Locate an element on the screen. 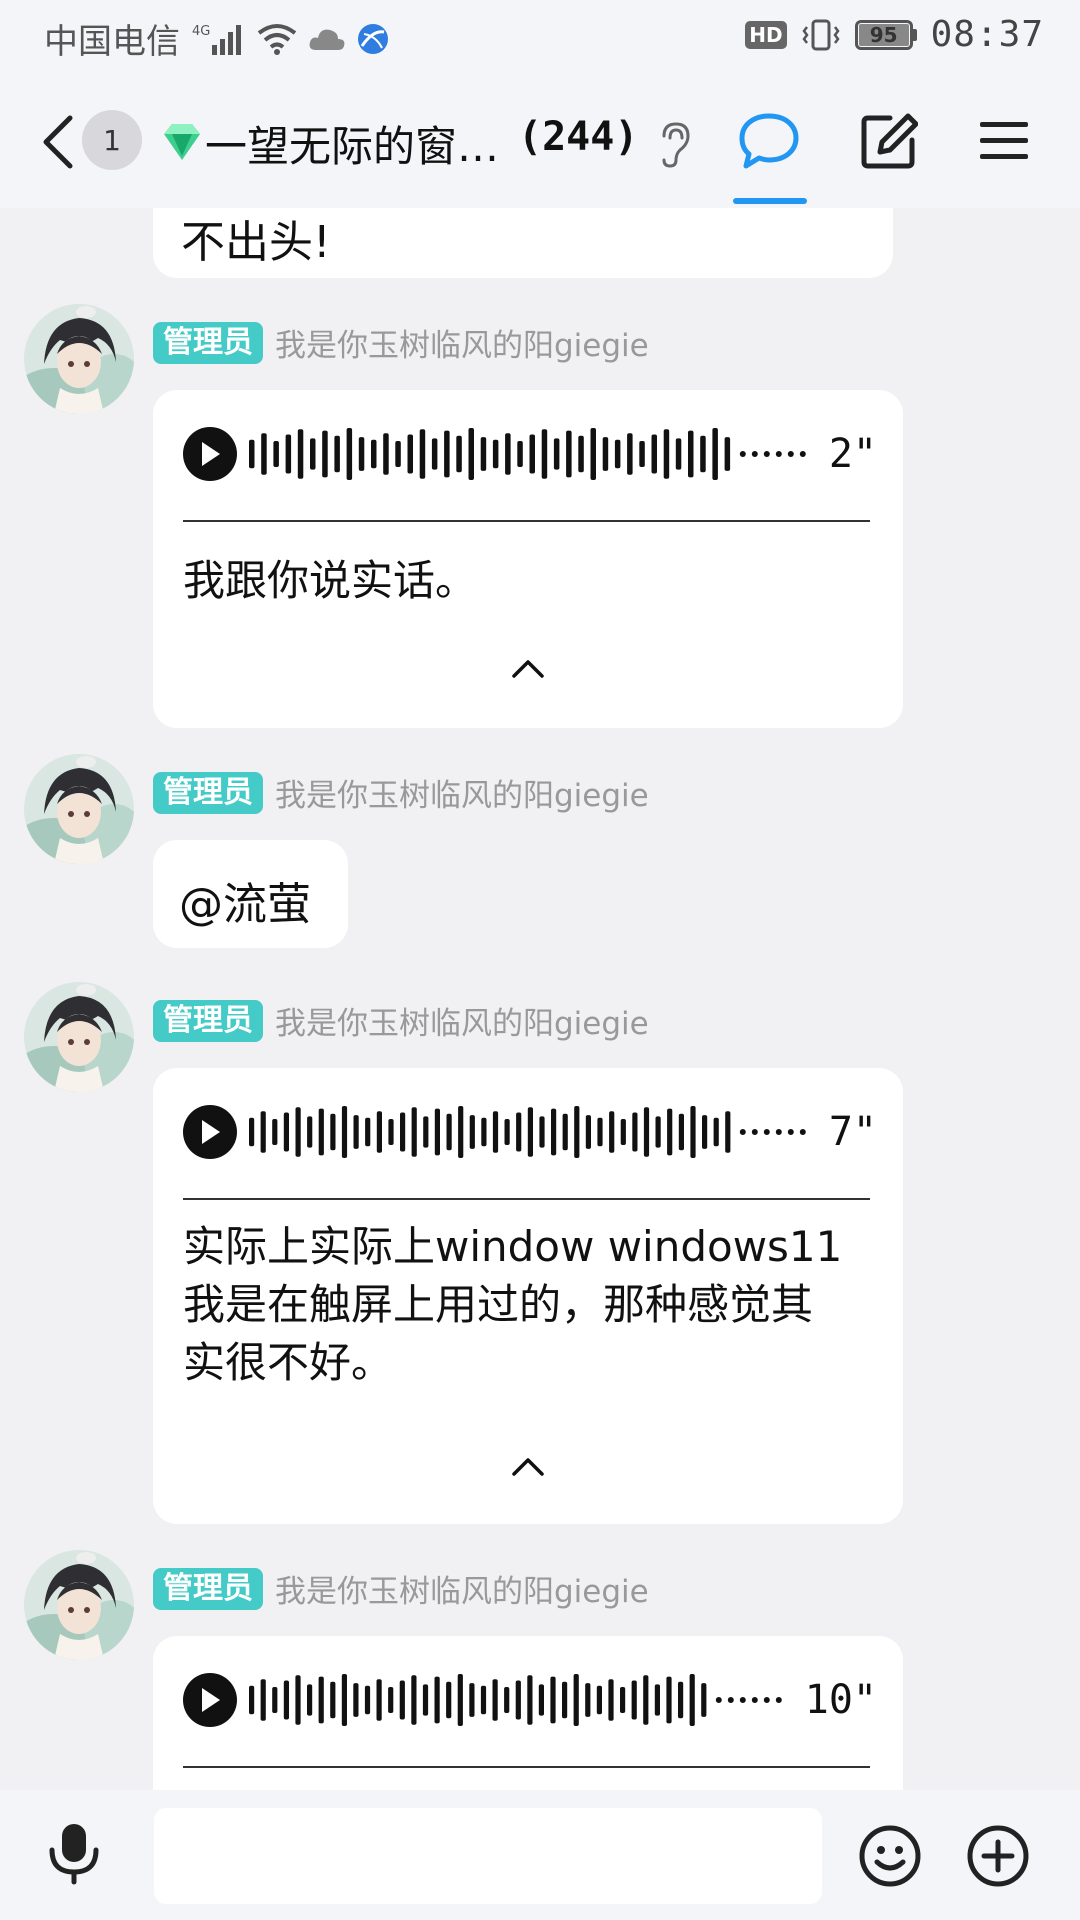  unread-count-badge: 1 is located at coordinates (112, 140).